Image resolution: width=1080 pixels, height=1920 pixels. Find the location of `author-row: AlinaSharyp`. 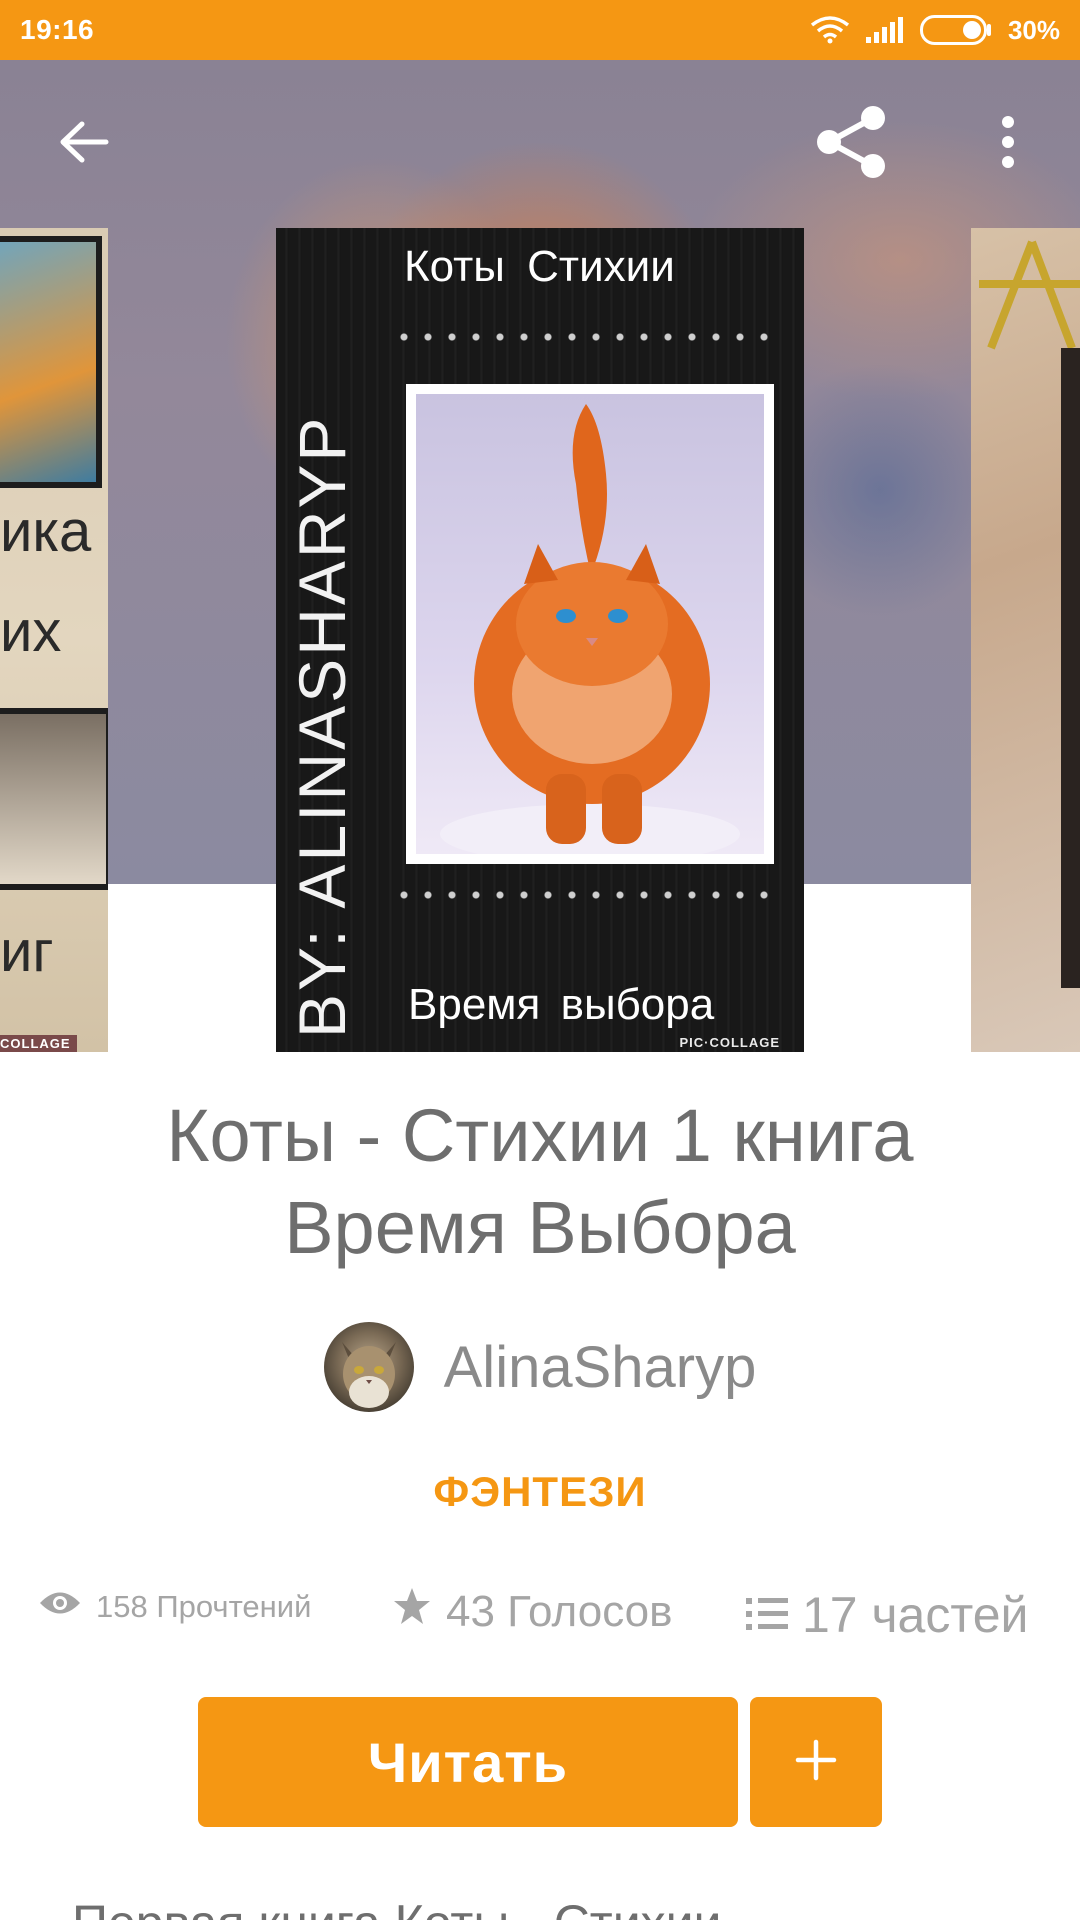

author-row: AlinaSharyp is located at coordinates (540, 1367).